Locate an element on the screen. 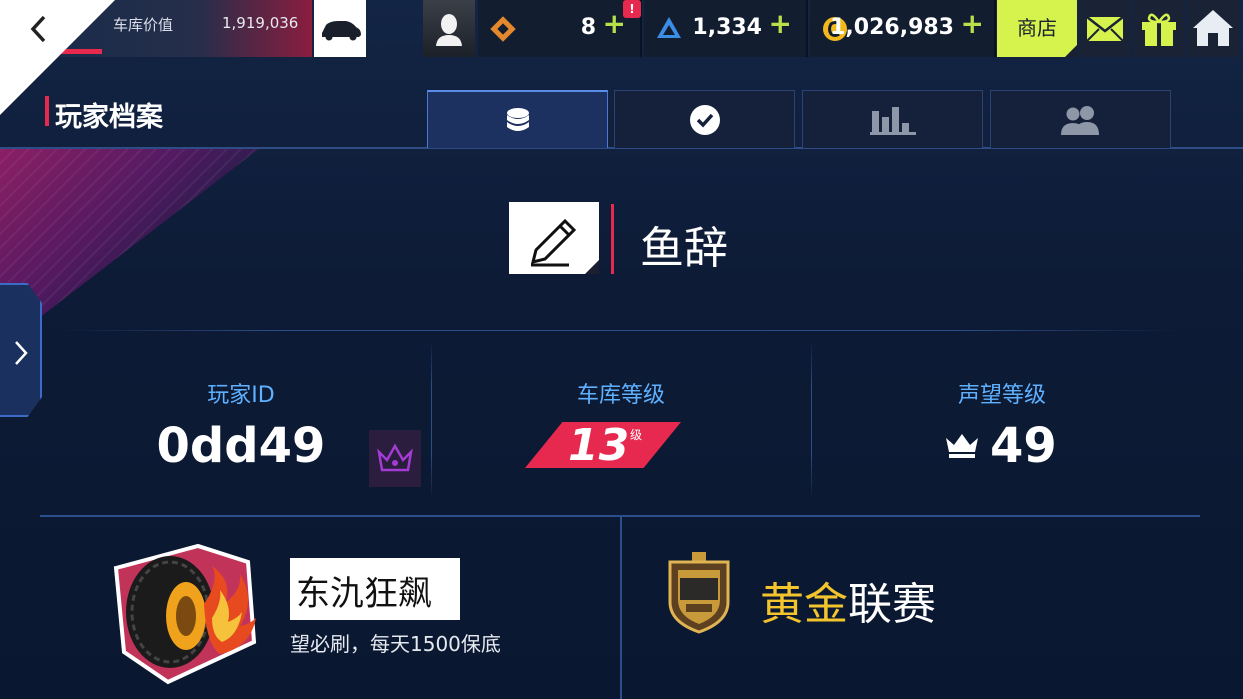 The image size is (1243, 699). home-icon is located at coordinates (1213, 28).